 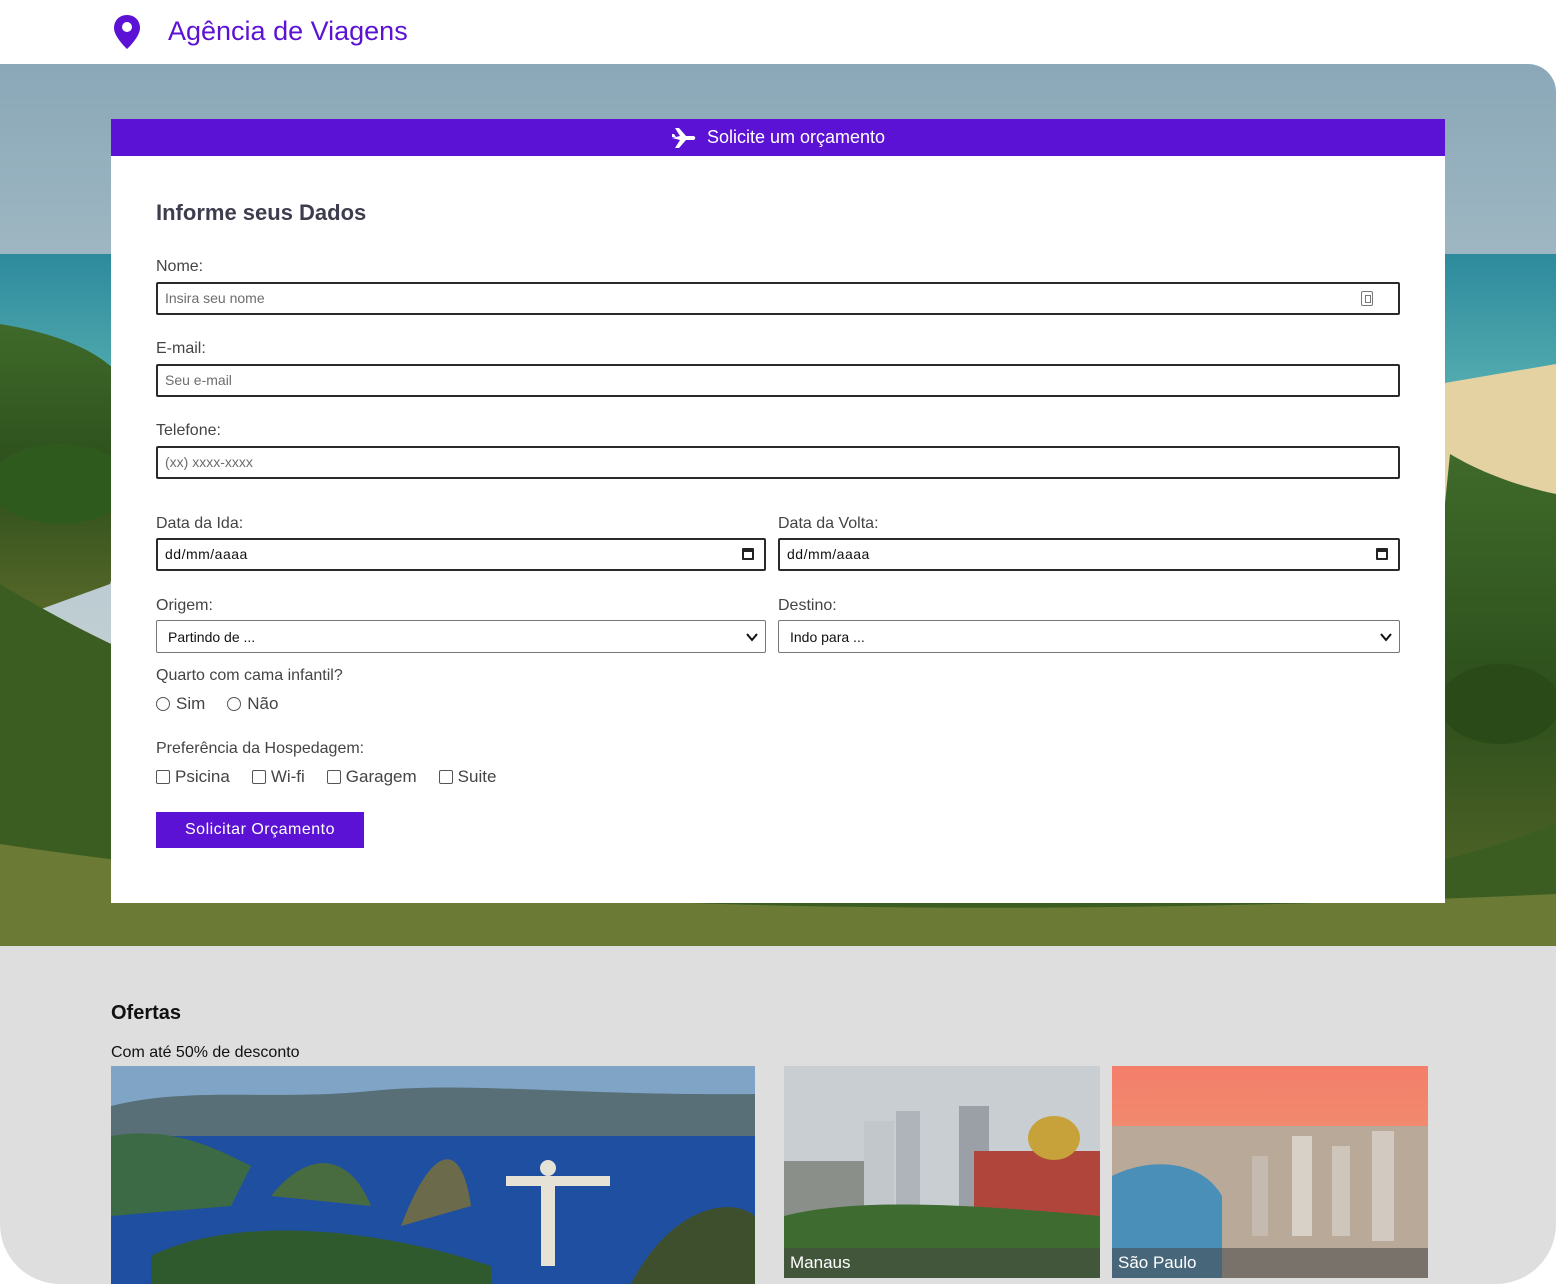 What do you see at coordinates (1270, 1263) in the screenshot?
I see `offer-caption: São Paulo` at bounding box center [1270, 1263].